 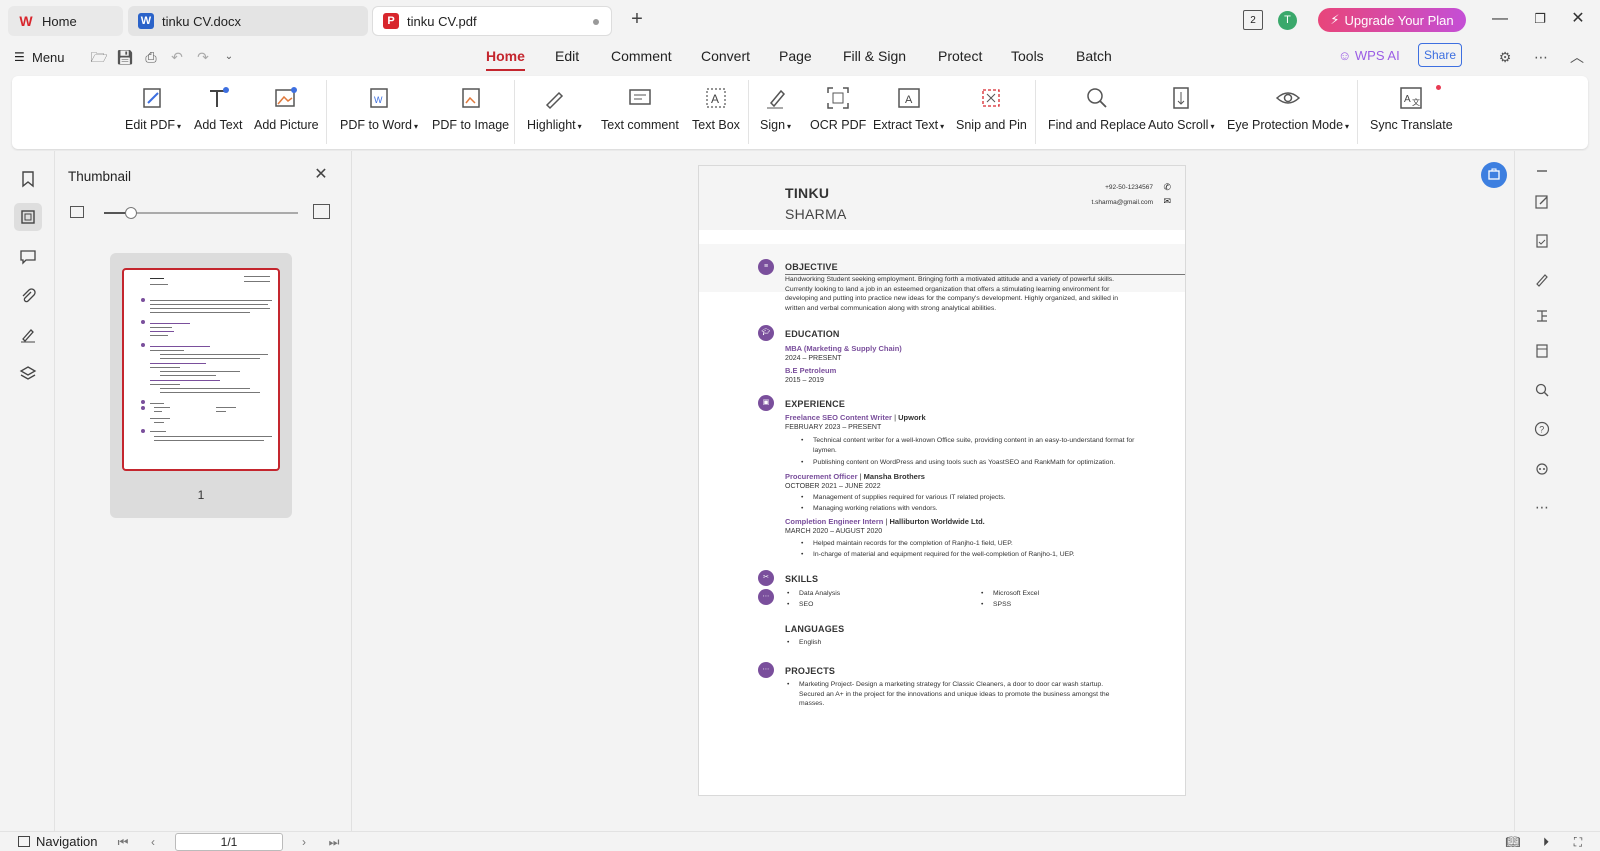 I want to click on assistant-icon, so click(x=1542, y=468).